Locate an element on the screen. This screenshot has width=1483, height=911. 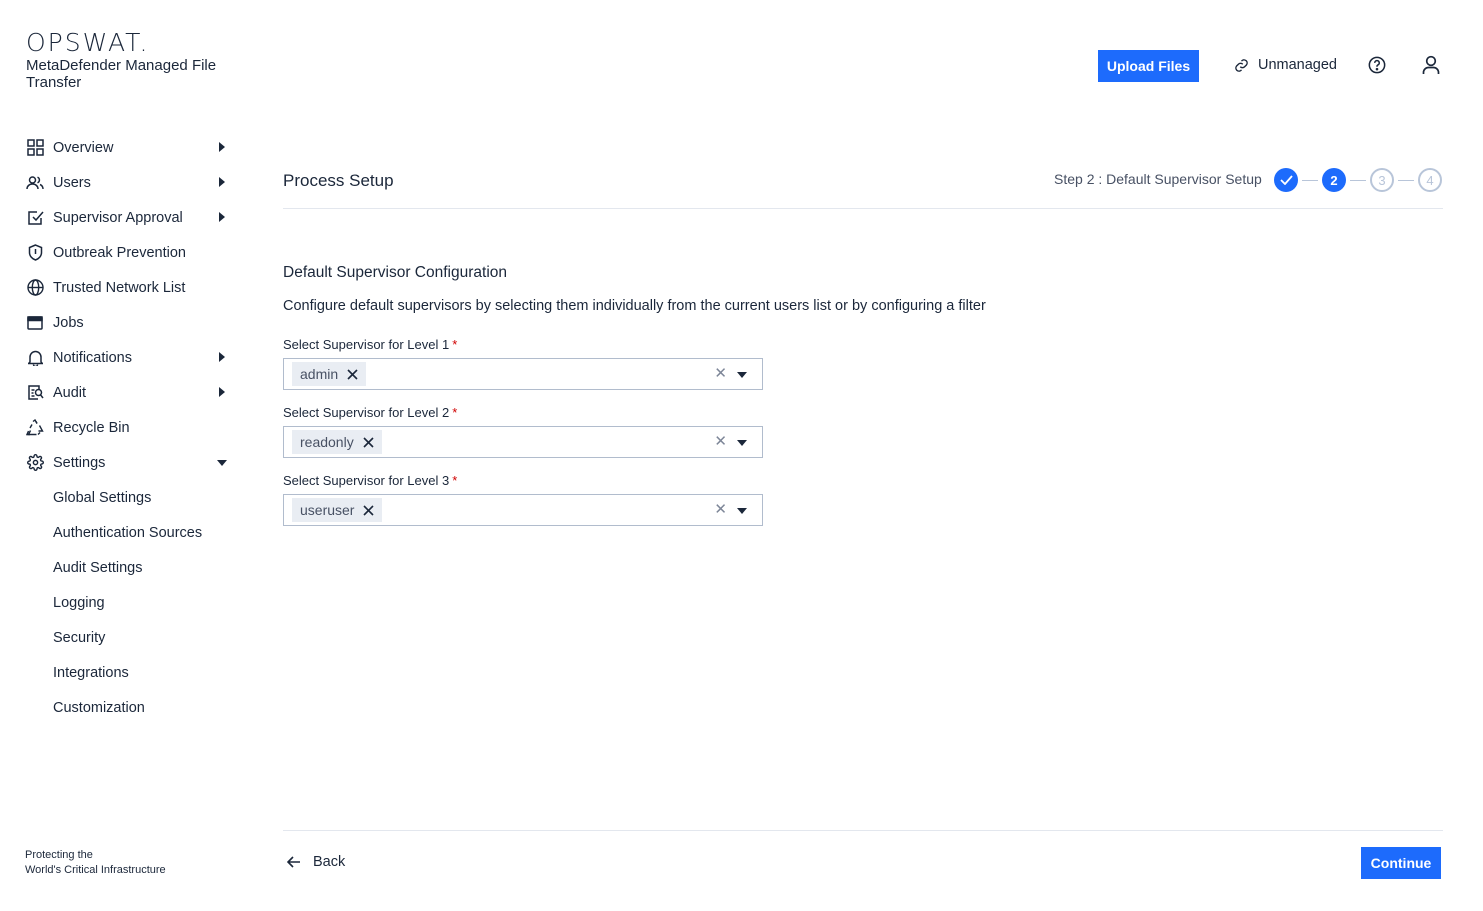
sidebar-subitem-global-settings: Global Settings is located at coordinates (130, 497).